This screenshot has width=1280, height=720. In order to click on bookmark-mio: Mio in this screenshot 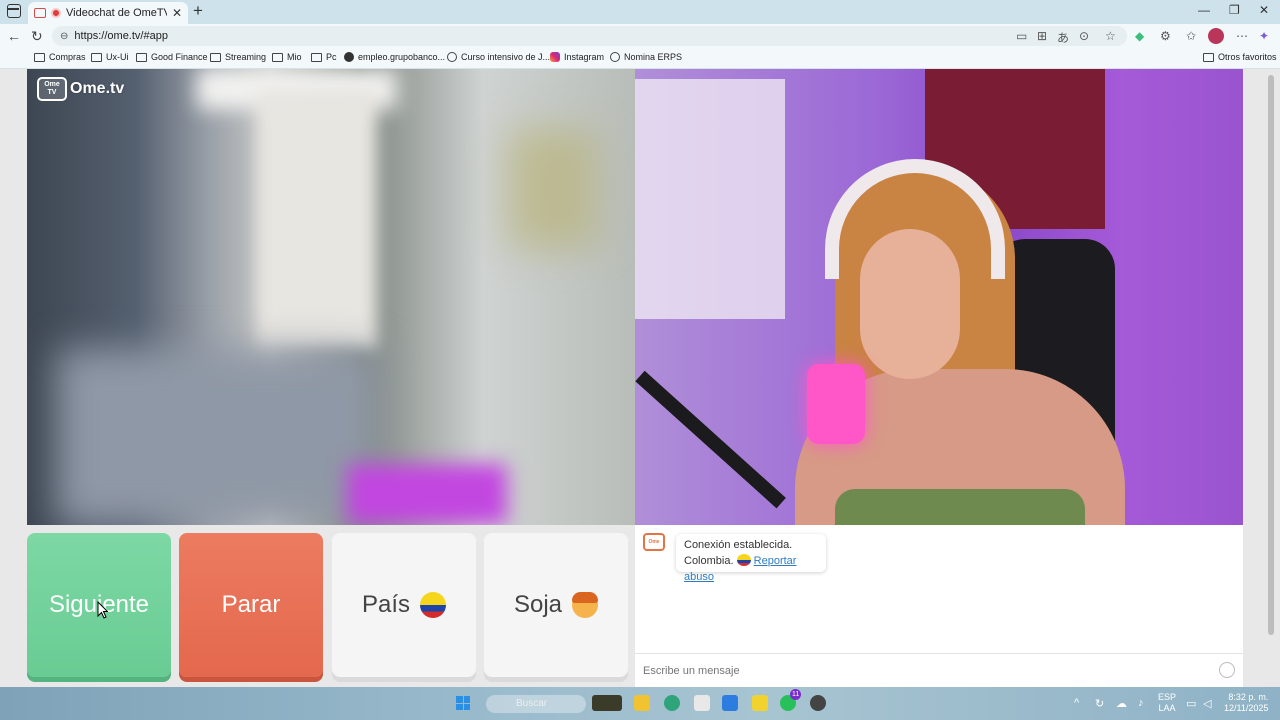, I will do `click(287, 57)`.